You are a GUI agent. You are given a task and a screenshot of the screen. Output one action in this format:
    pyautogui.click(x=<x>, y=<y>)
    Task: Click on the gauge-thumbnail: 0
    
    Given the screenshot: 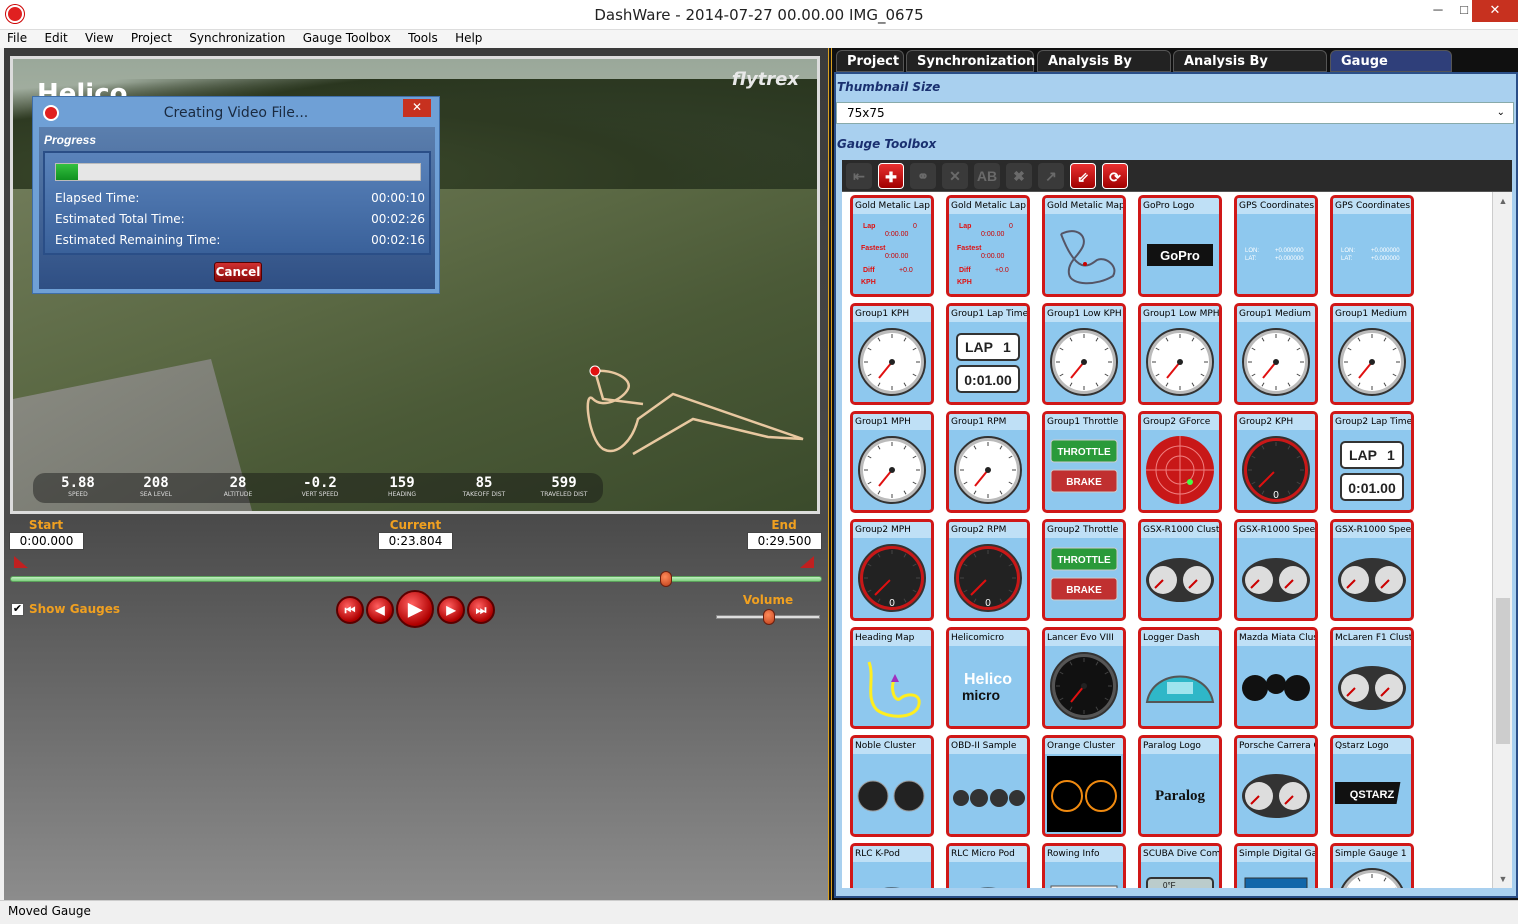 What is the action you would take?
    pyautogui.click(x=892, y=578)
    